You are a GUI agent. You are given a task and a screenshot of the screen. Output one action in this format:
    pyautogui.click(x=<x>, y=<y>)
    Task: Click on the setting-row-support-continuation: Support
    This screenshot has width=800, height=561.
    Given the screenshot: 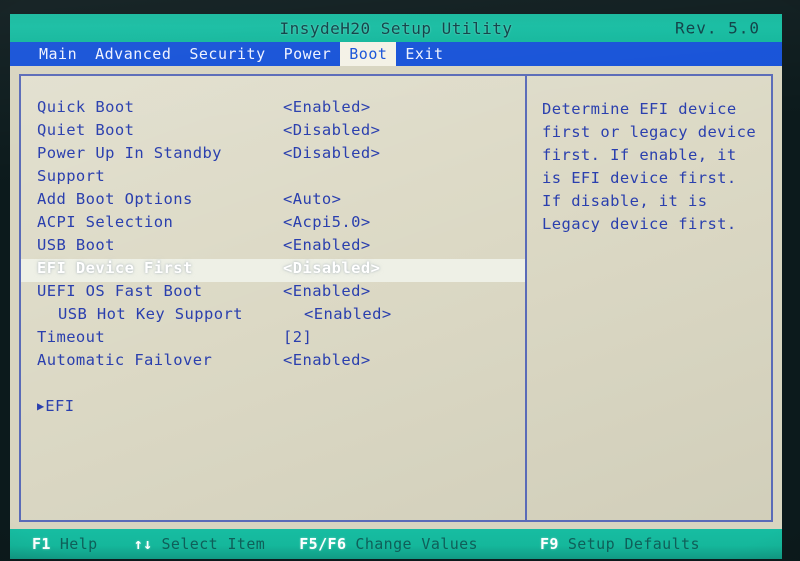 What is the action you would take?
    pyautogui.click(x=273, y=178)
    